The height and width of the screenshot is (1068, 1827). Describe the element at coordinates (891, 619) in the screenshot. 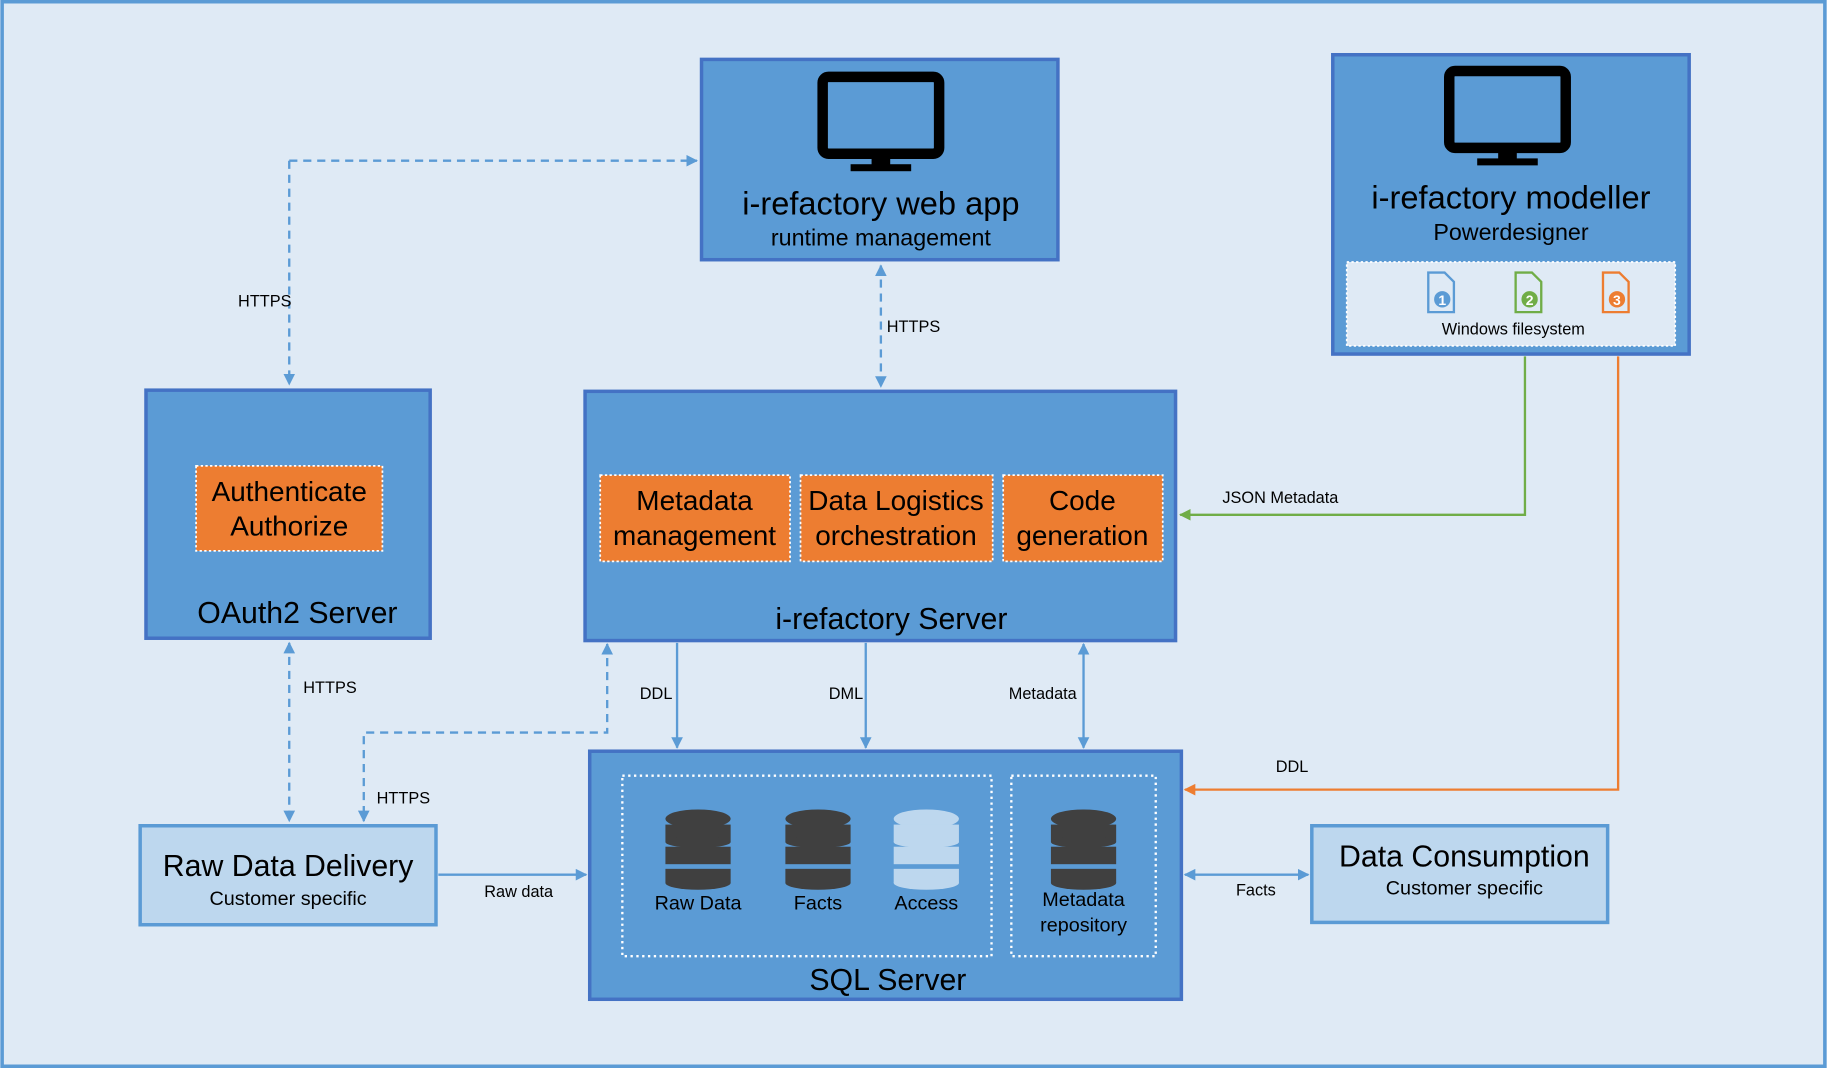

I see `svg-text: i-refactory Server` at that location.